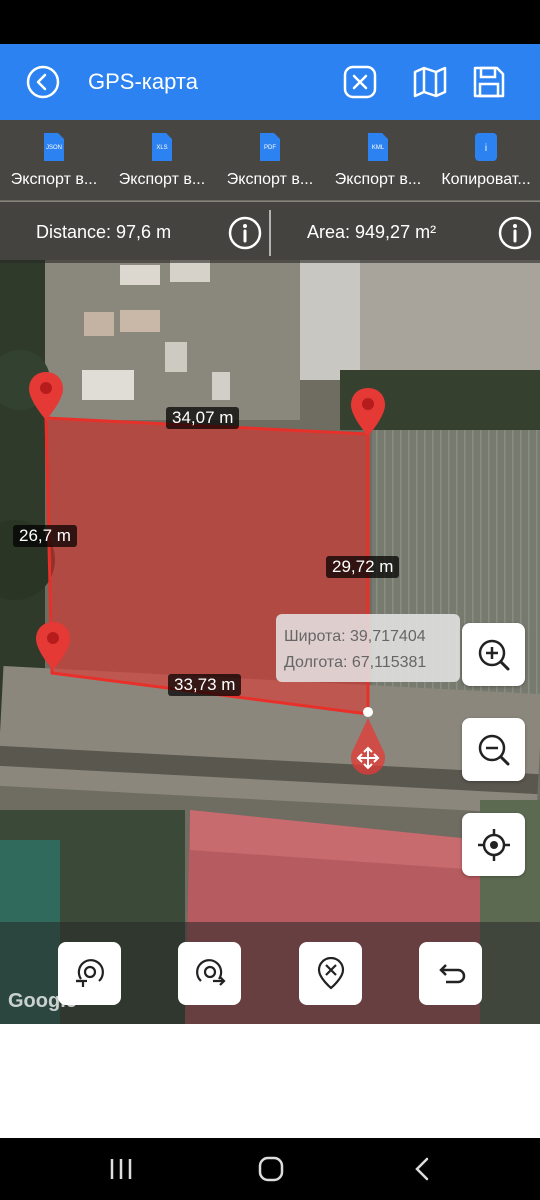  I want to click on undo-arrow-icon, so click(451, 973).